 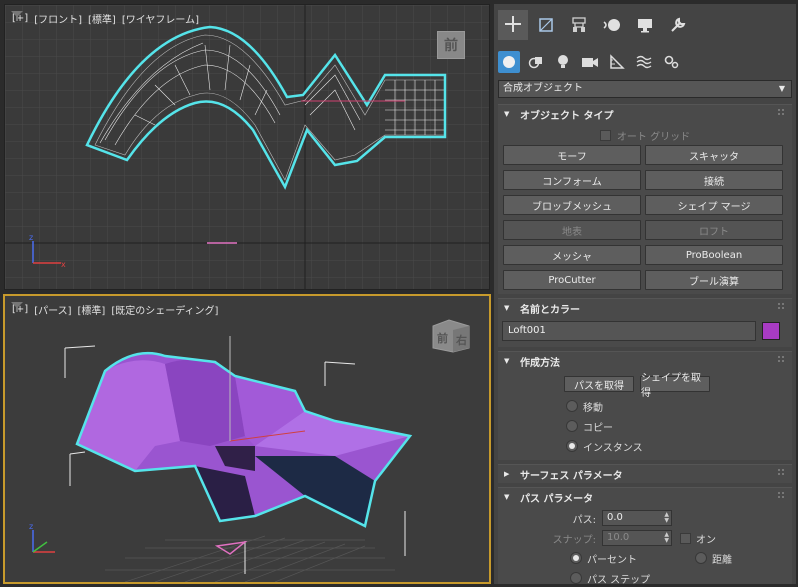 I want to click on display-icon, so click(x=645, y=26).